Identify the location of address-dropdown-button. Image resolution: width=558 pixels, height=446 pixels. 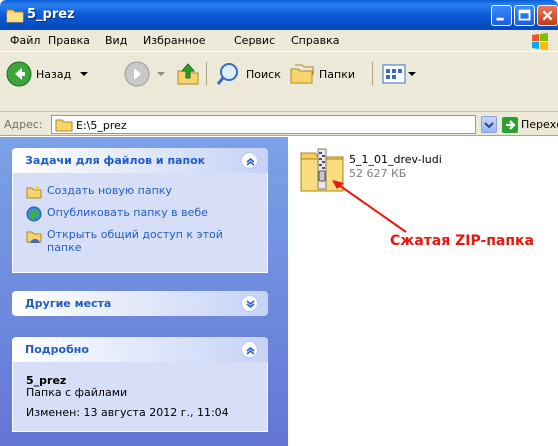
(489, 124).